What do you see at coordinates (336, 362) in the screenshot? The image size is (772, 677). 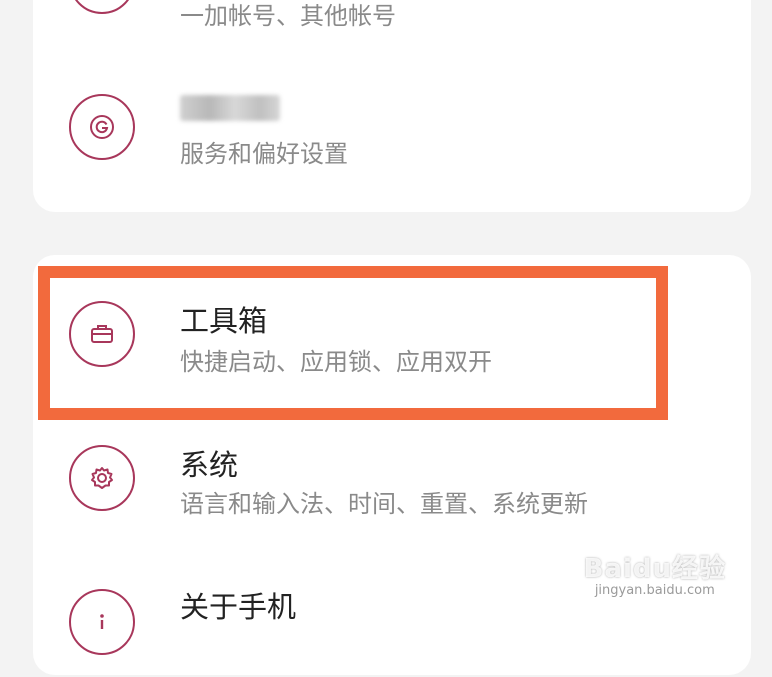 I see `toolbox-subtitle: 快捷启动、应用锁、应用双开` at bounding box center [336, 362].